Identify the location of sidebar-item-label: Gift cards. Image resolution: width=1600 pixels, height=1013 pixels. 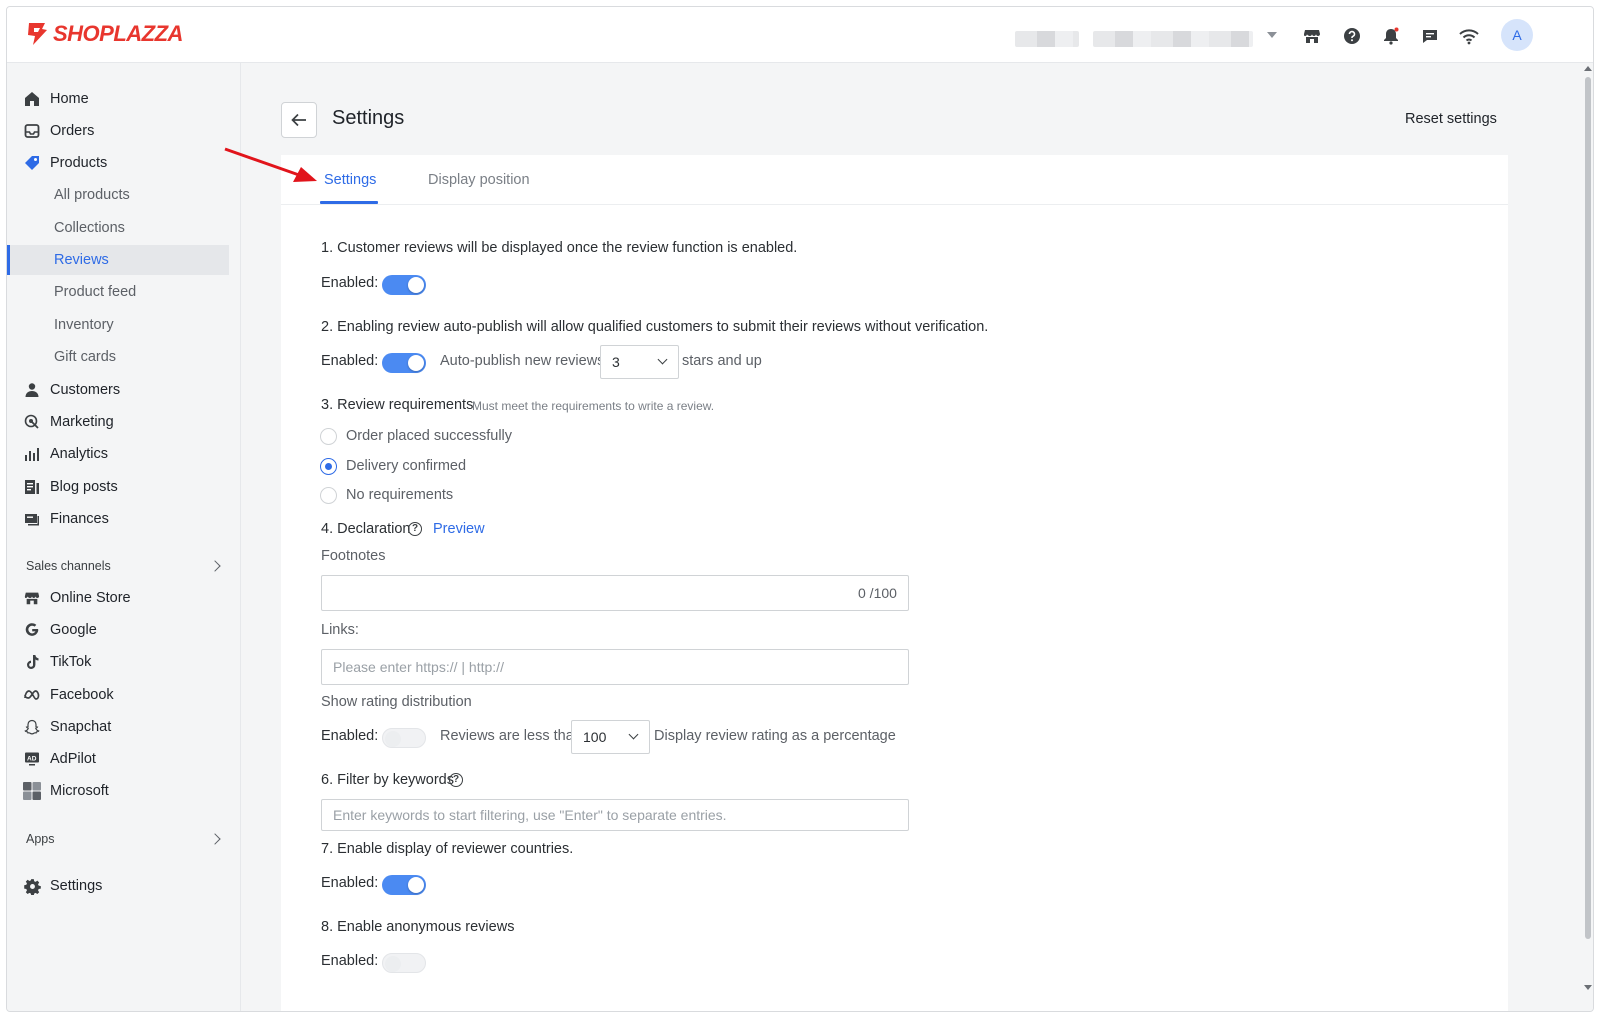
(85, 357).